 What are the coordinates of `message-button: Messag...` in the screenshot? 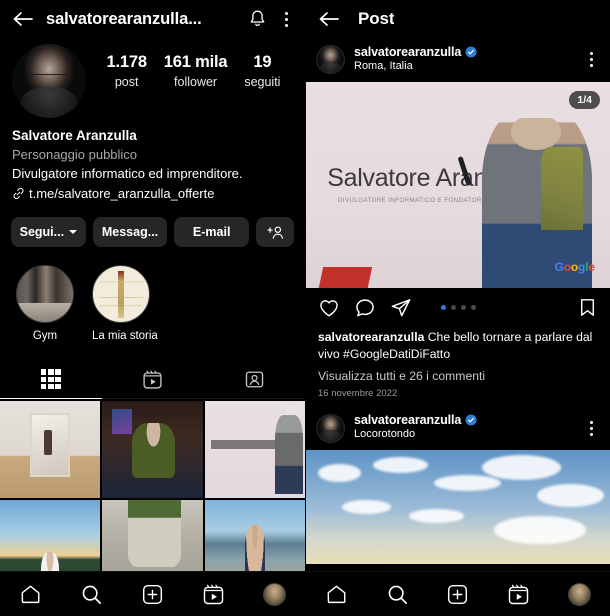 It's located at (130, 232).